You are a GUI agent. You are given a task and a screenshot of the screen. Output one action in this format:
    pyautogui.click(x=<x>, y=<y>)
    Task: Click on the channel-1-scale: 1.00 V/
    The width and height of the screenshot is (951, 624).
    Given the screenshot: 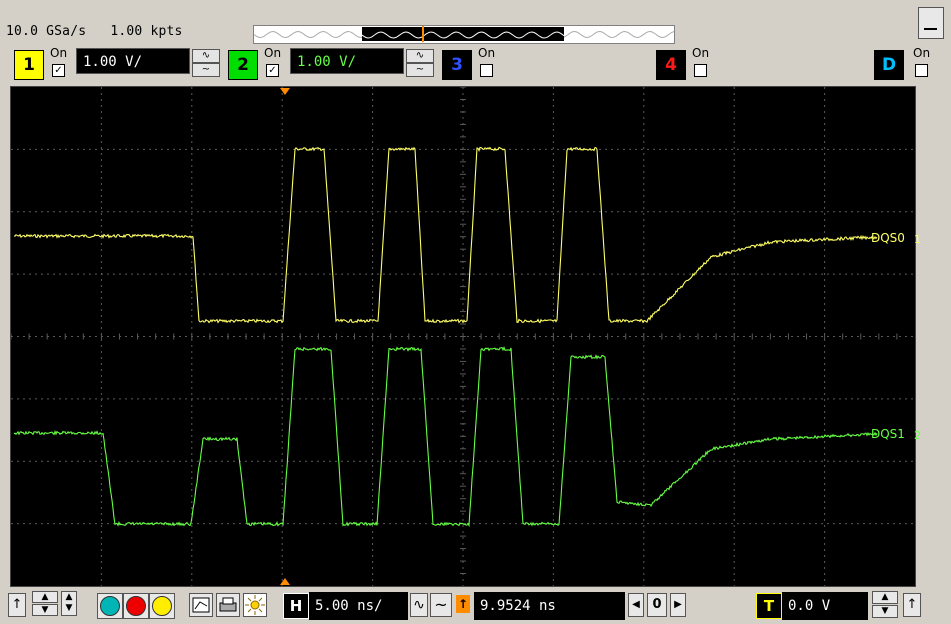 What is the action you would take?
    pyautogui.click(x=133, y=61)
    